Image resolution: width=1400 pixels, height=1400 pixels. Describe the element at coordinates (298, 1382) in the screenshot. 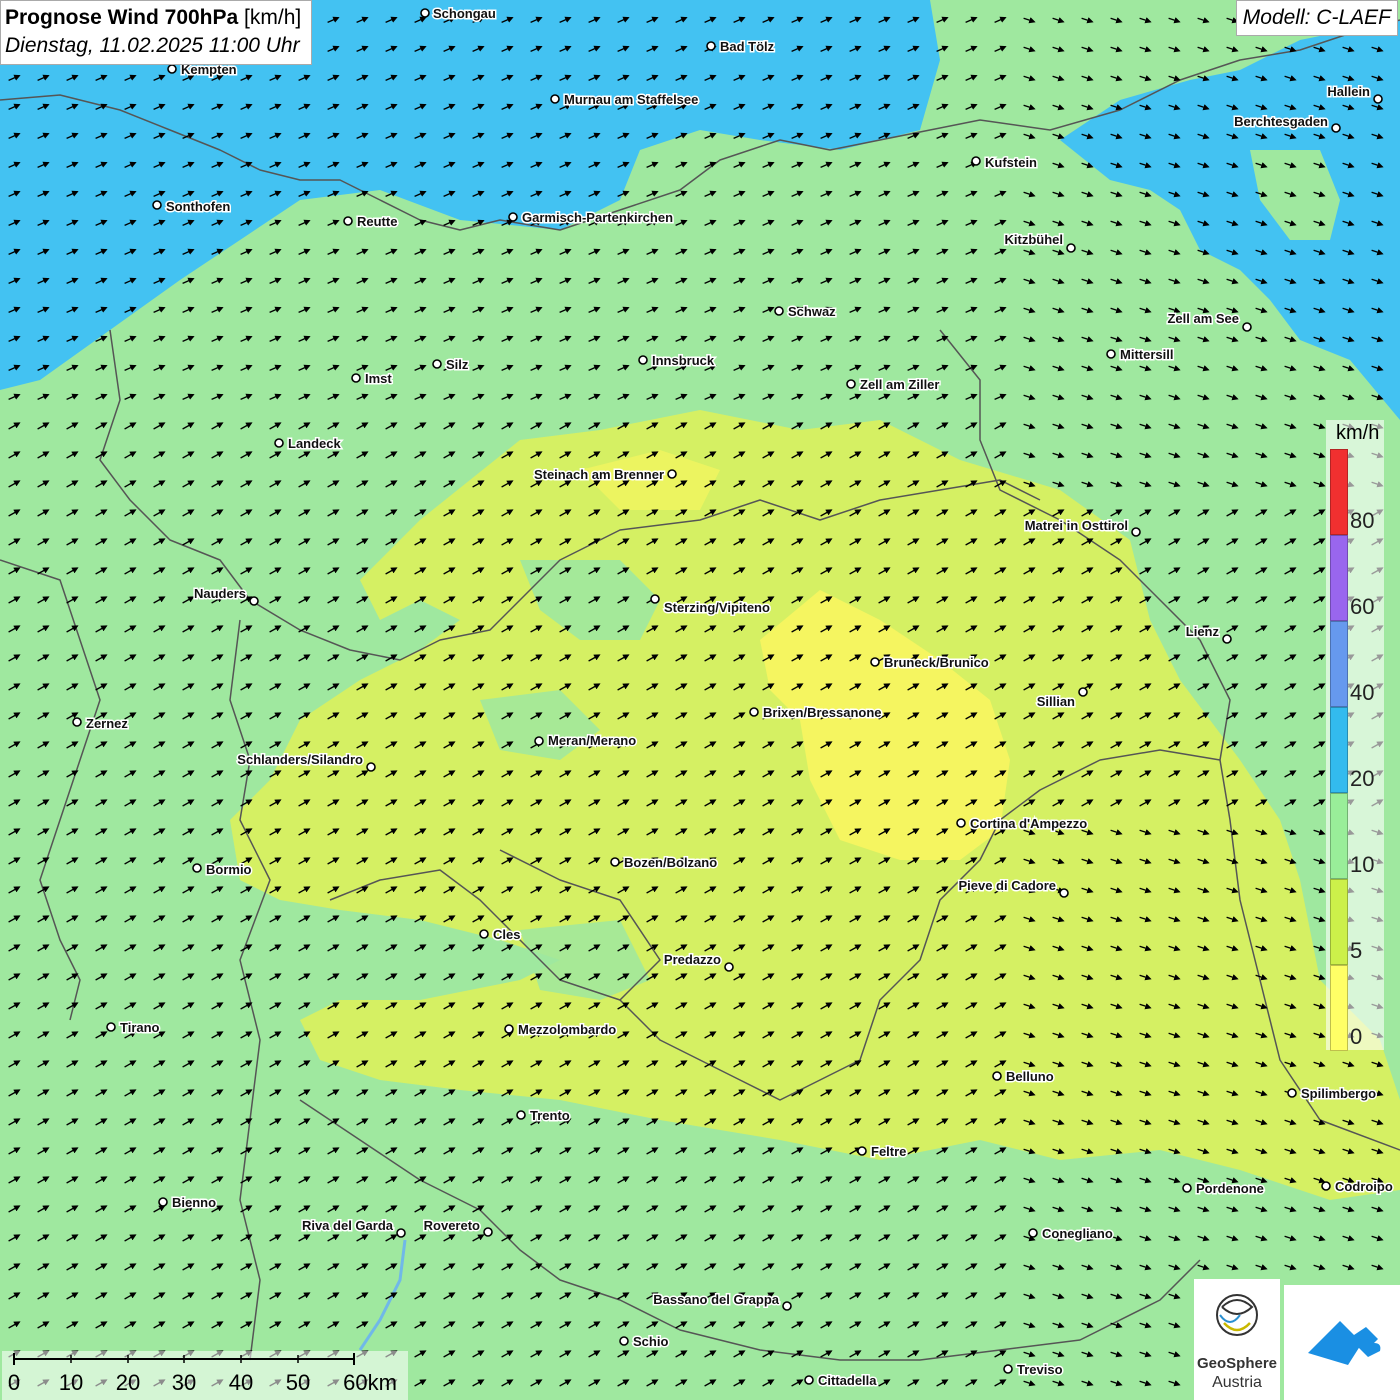

I see `scale-label-50: 50` at that location.